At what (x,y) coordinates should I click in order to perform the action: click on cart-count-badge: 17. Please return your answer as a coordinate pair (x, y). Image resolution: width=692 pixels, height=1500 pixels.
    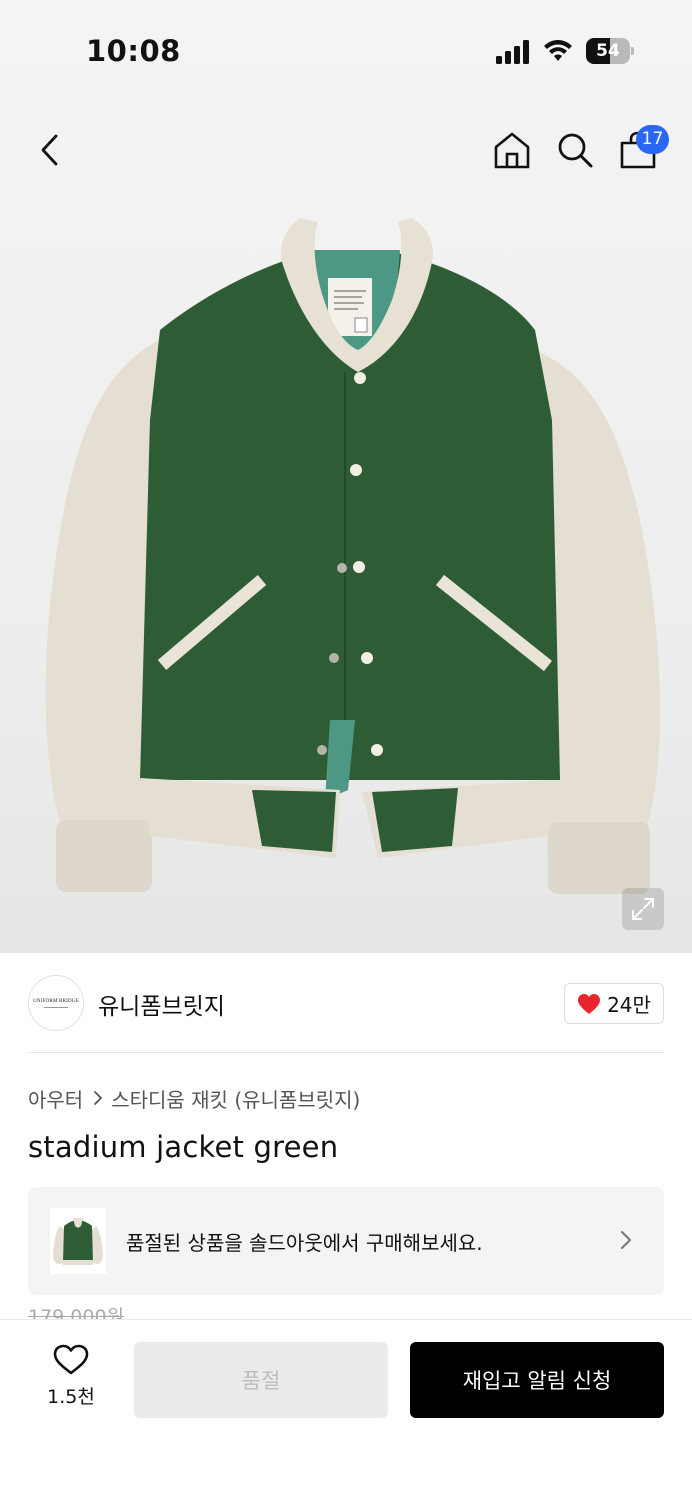
    Looking at the image, I should click on (652, 139).